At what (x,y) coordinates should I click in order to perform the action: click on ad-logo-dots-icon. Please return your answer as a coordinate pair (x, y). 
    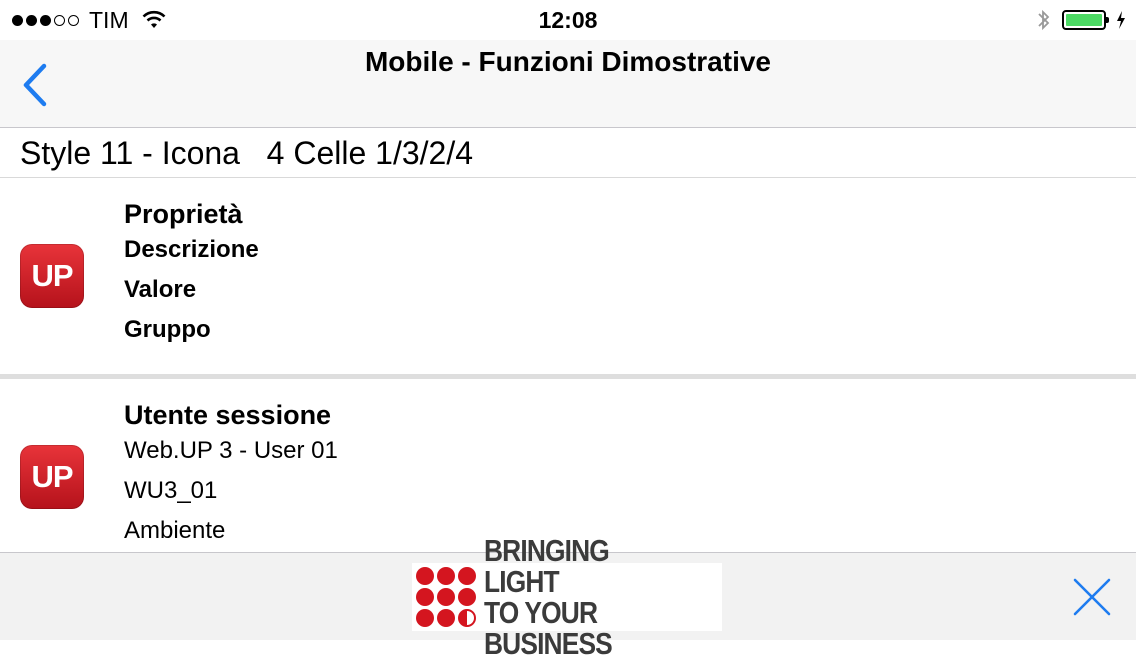
    Looking at the image, I should click on (446, 597).